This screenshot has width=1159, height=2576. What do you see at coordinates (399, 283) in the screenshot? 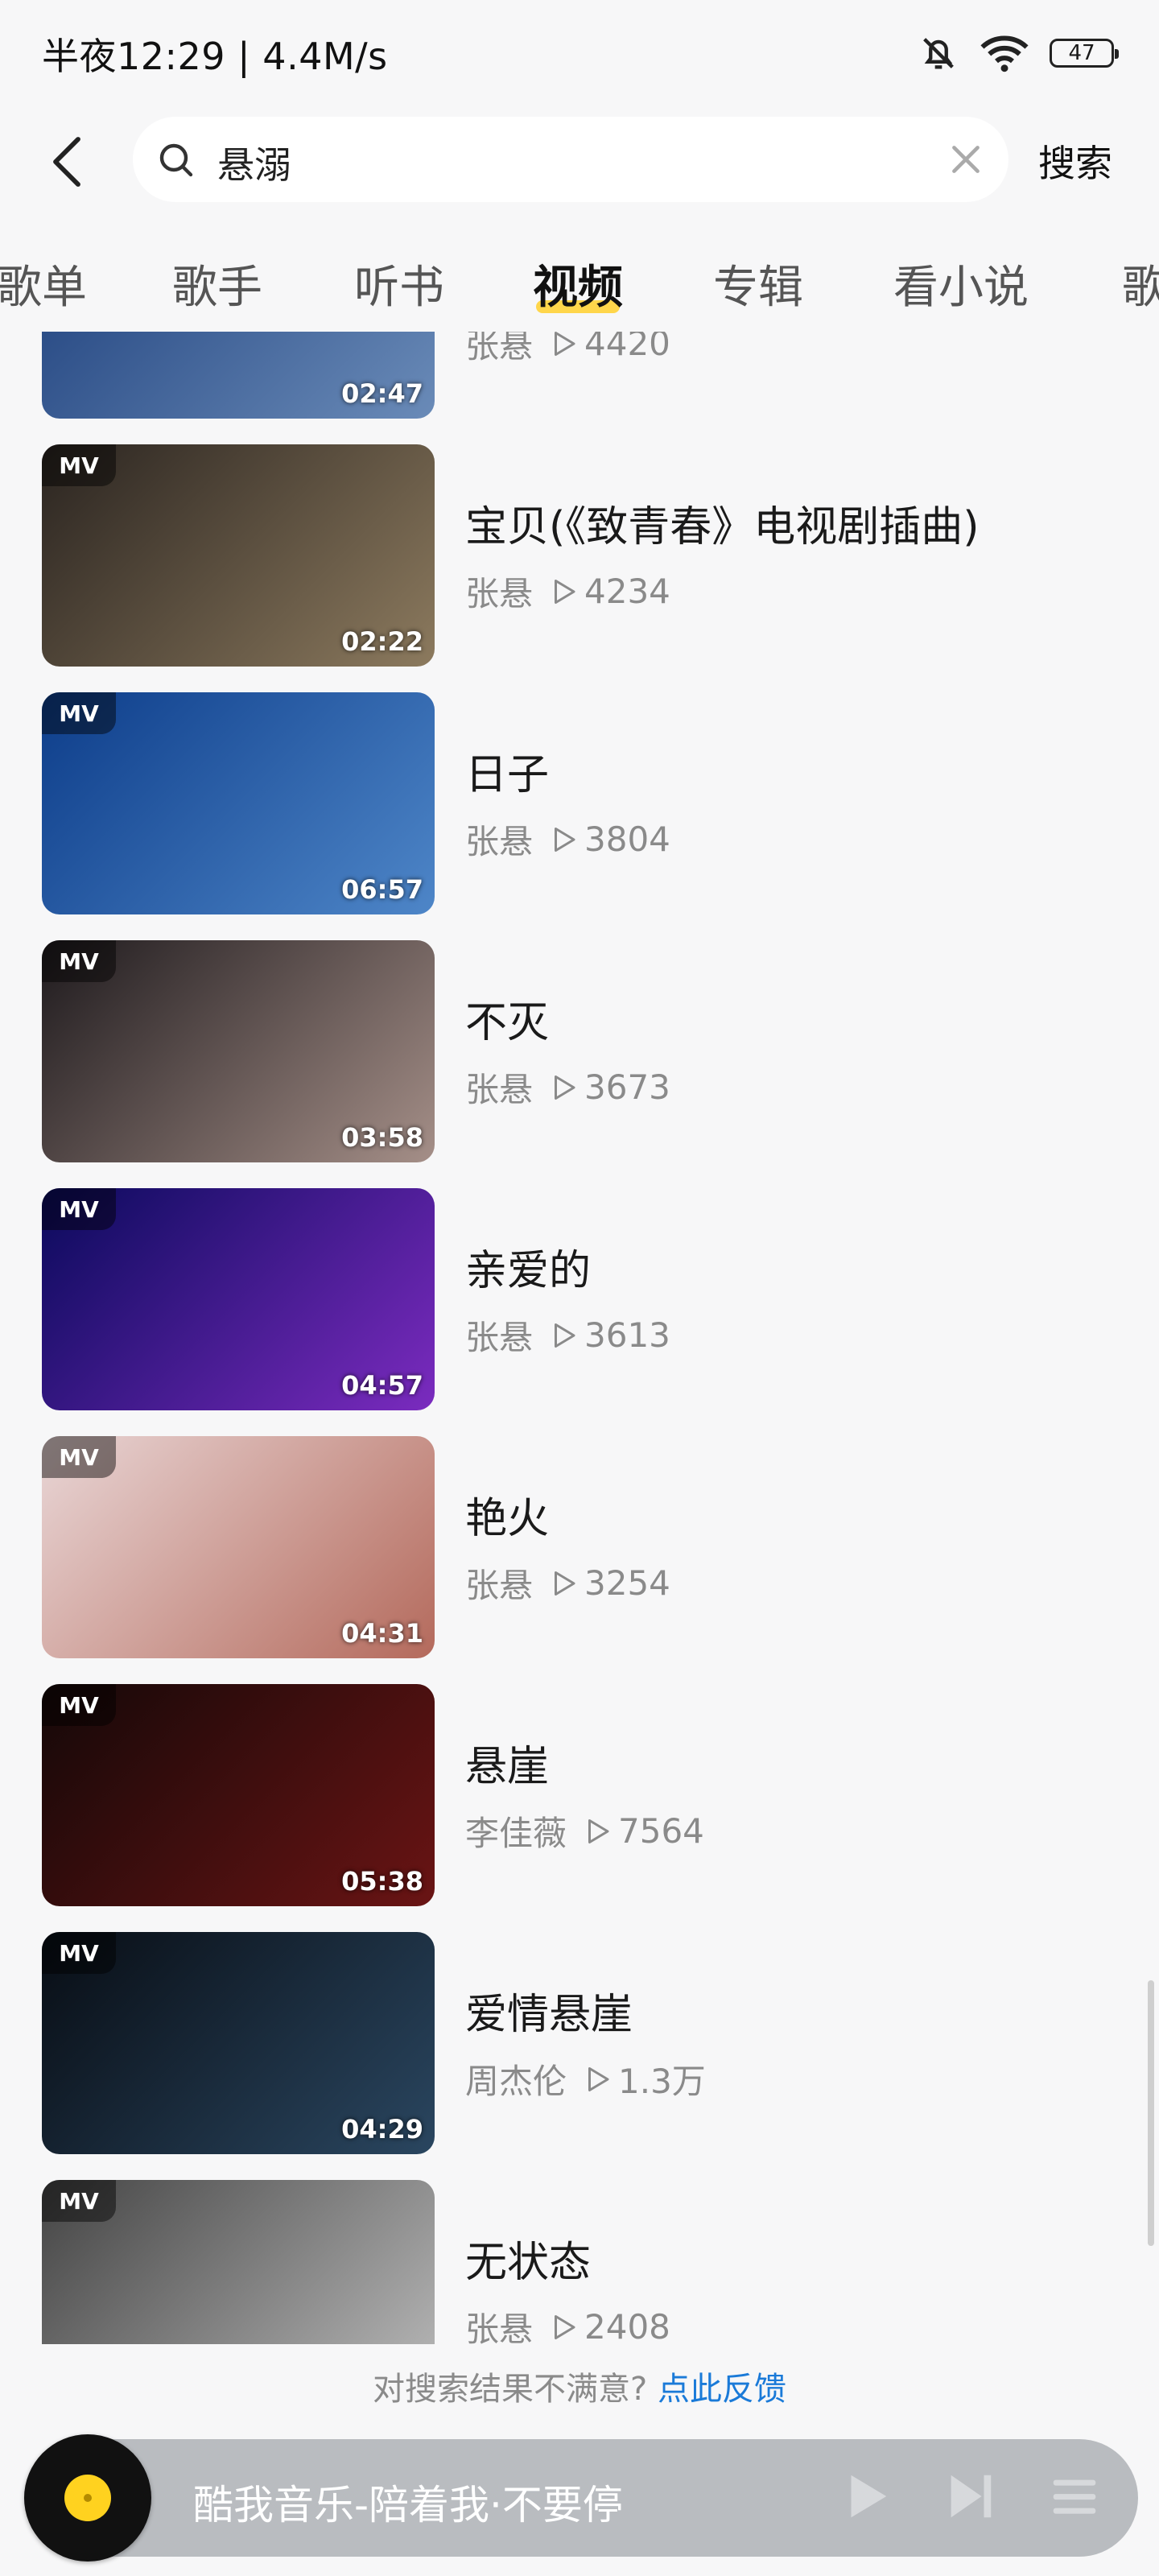
I see `tab-audiobook: 听书` at bounding box center [399, 283].